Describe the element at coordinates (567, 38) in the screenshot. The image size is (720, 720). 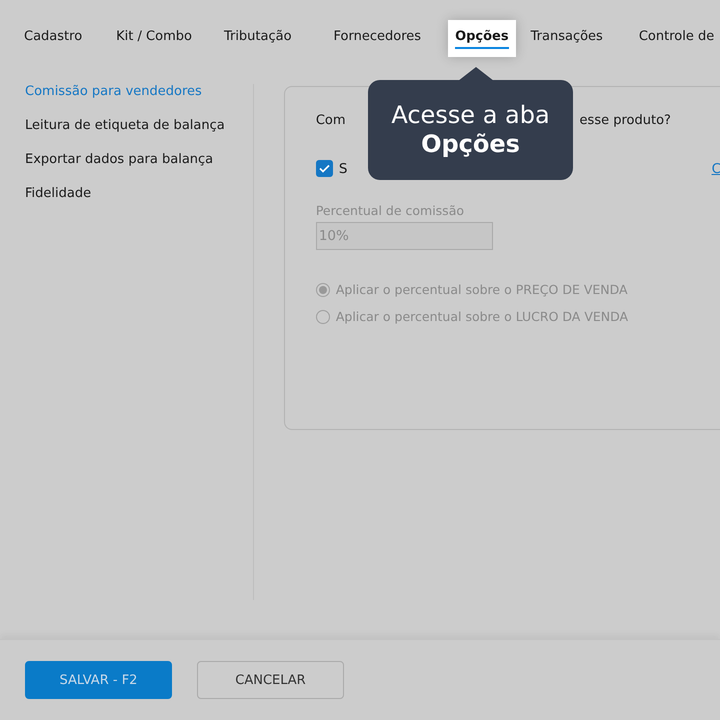
I see `tab: Transações` at that location.